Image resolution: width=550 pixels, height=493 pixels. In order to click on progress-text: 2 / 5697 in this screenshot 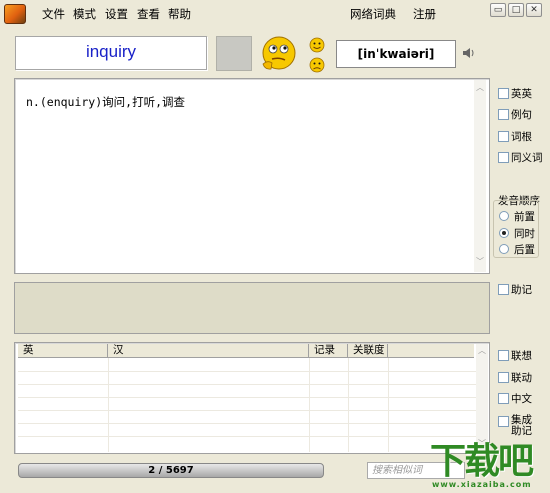, I will do `click(171, 470)`.